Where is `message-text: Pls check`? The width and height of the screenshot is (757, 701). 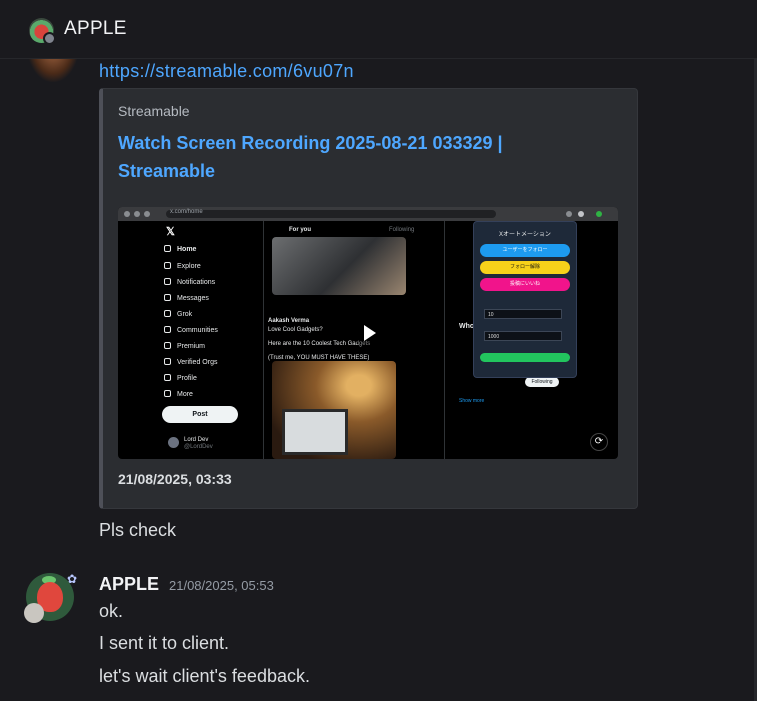 message-text: Pls check is located at coordinates (138, 530).